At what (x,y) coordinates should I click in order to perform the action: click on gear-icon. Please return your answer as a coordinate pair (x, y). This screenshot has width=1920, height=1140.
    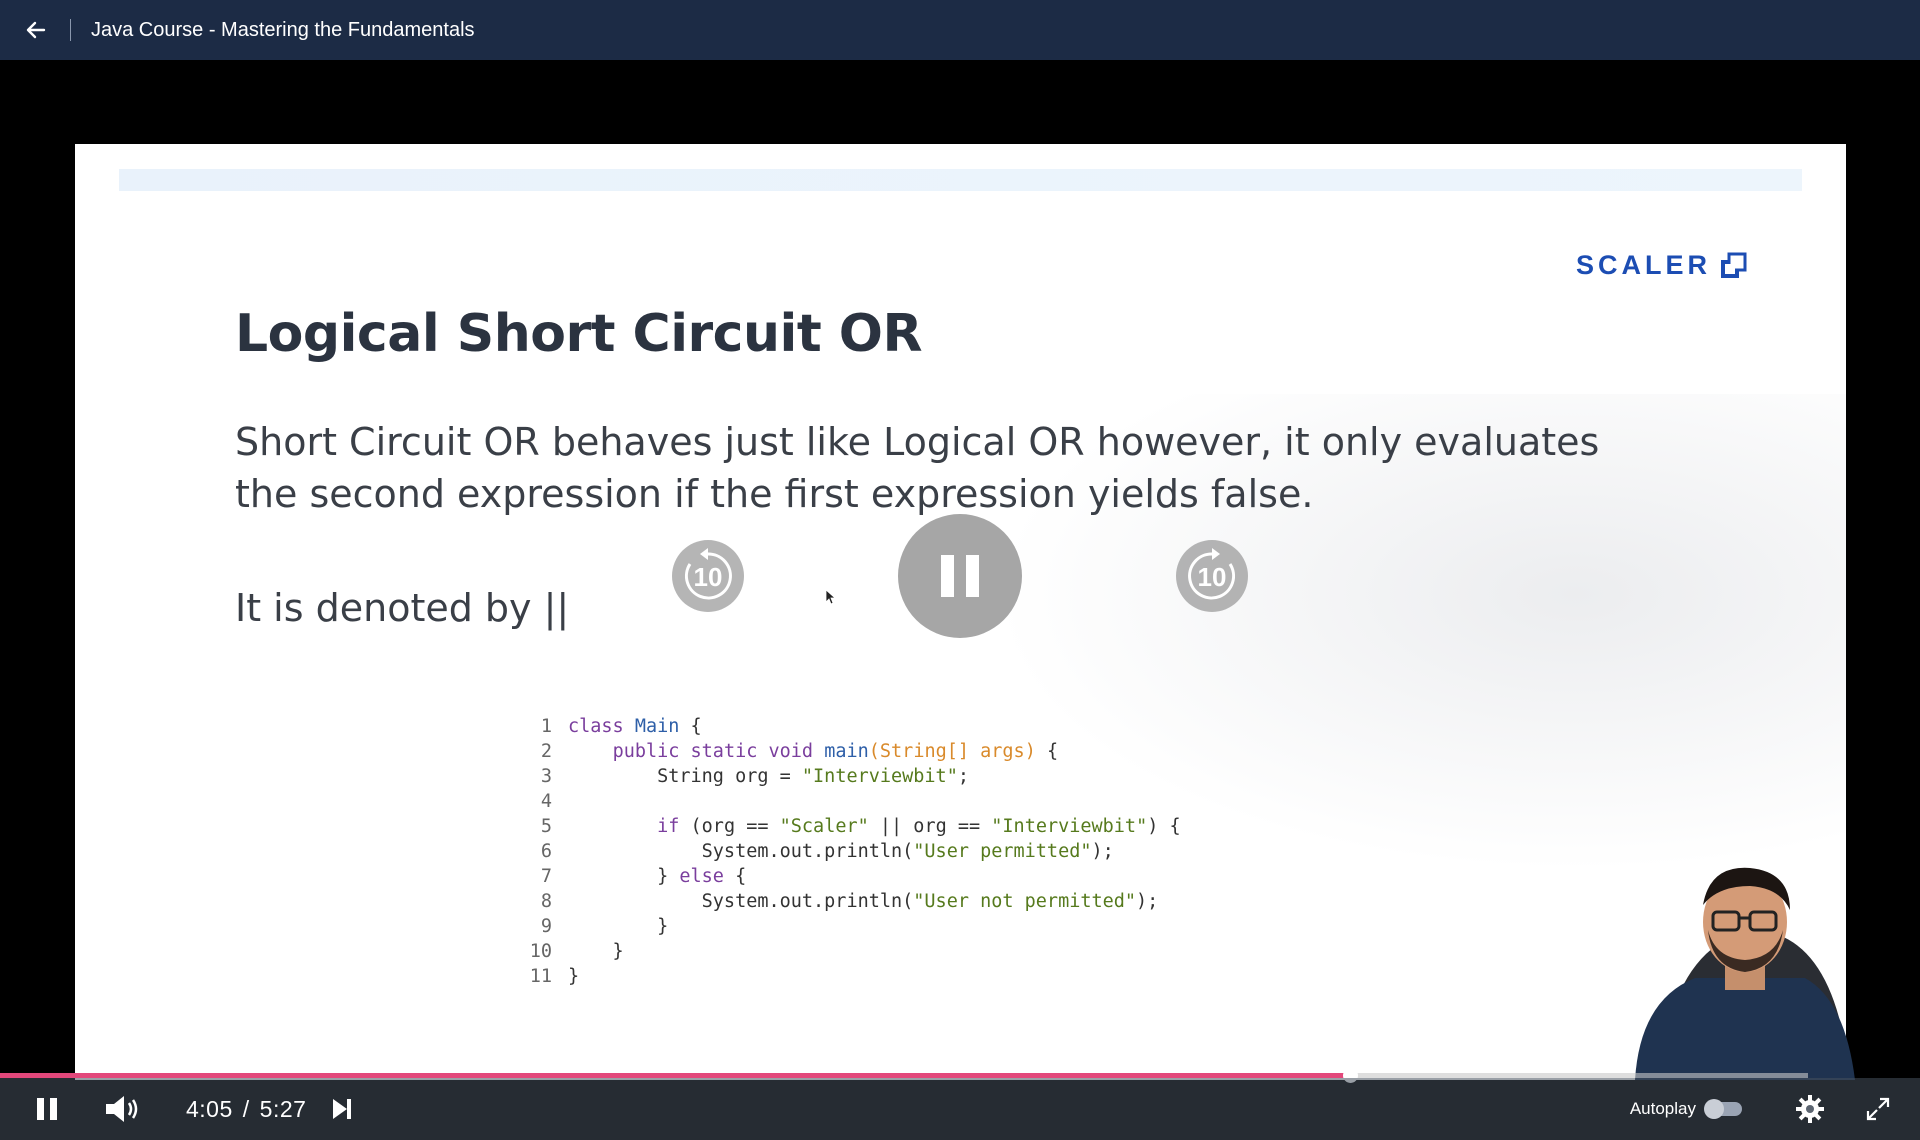
    Looking at the image, I should click on (1810, 1109).